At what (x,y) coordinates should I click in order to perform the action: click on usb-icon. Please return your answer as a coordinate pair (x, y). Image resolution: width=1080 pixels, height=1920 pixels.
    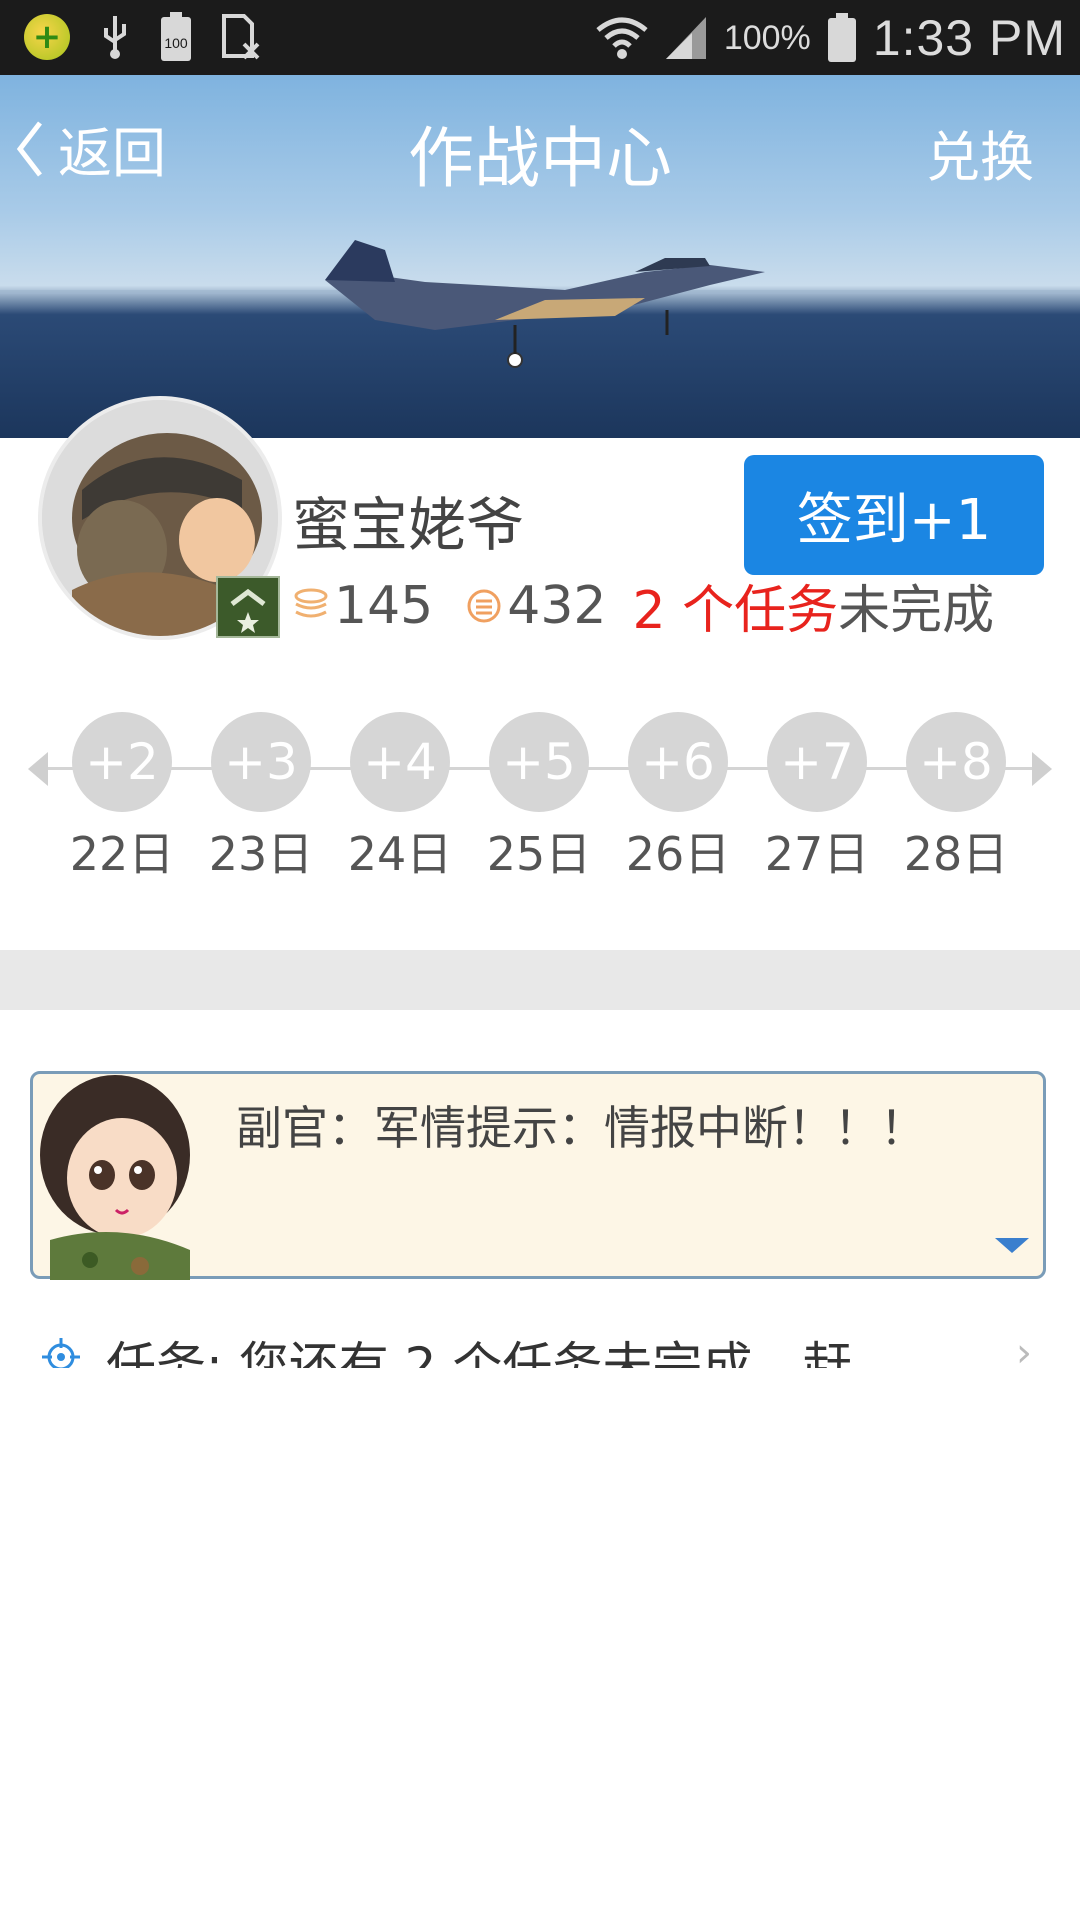
    Looking at the image, I should click on (115, 37).